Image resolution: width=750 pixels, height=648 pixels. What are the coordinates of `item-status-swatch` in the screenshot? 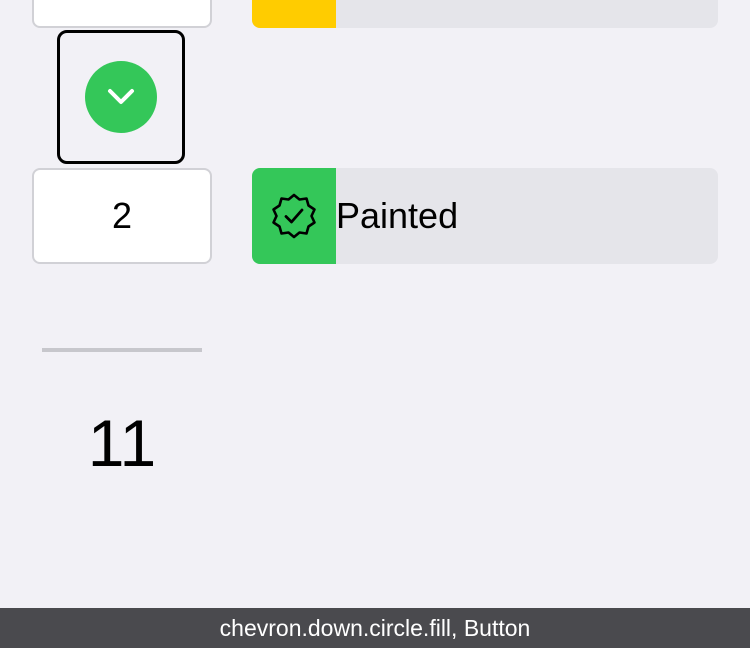 It's located at (294, 216).